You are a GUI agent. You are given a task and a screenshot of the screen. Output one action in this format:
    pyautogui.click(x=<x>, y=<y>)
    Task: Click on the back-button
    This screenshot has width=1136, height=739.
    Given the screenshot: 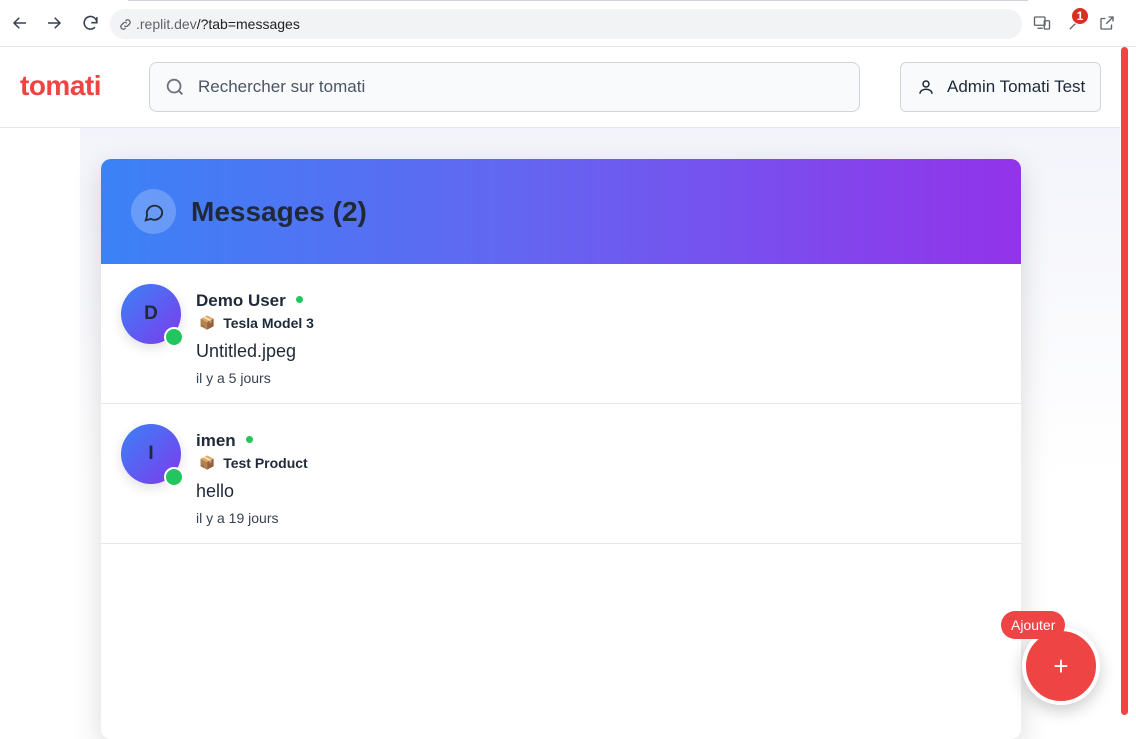 What is the action you would take?
    pyautogui.click(x=20, y=23)
    